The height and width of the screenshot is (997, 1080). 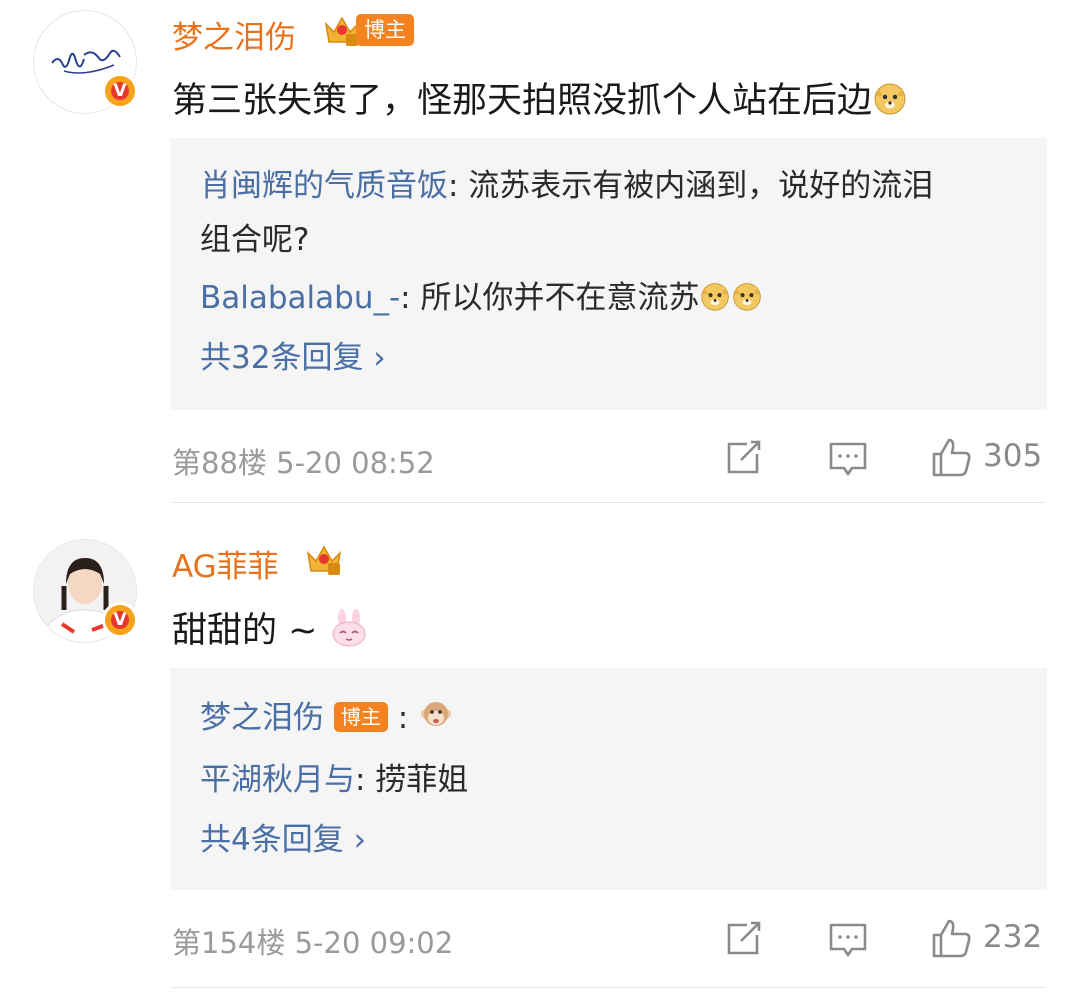 What do you see at coordinates (229, 943) in the screenshot?
I see `floor-number: 第154楼` at bounding box center [229, 943].